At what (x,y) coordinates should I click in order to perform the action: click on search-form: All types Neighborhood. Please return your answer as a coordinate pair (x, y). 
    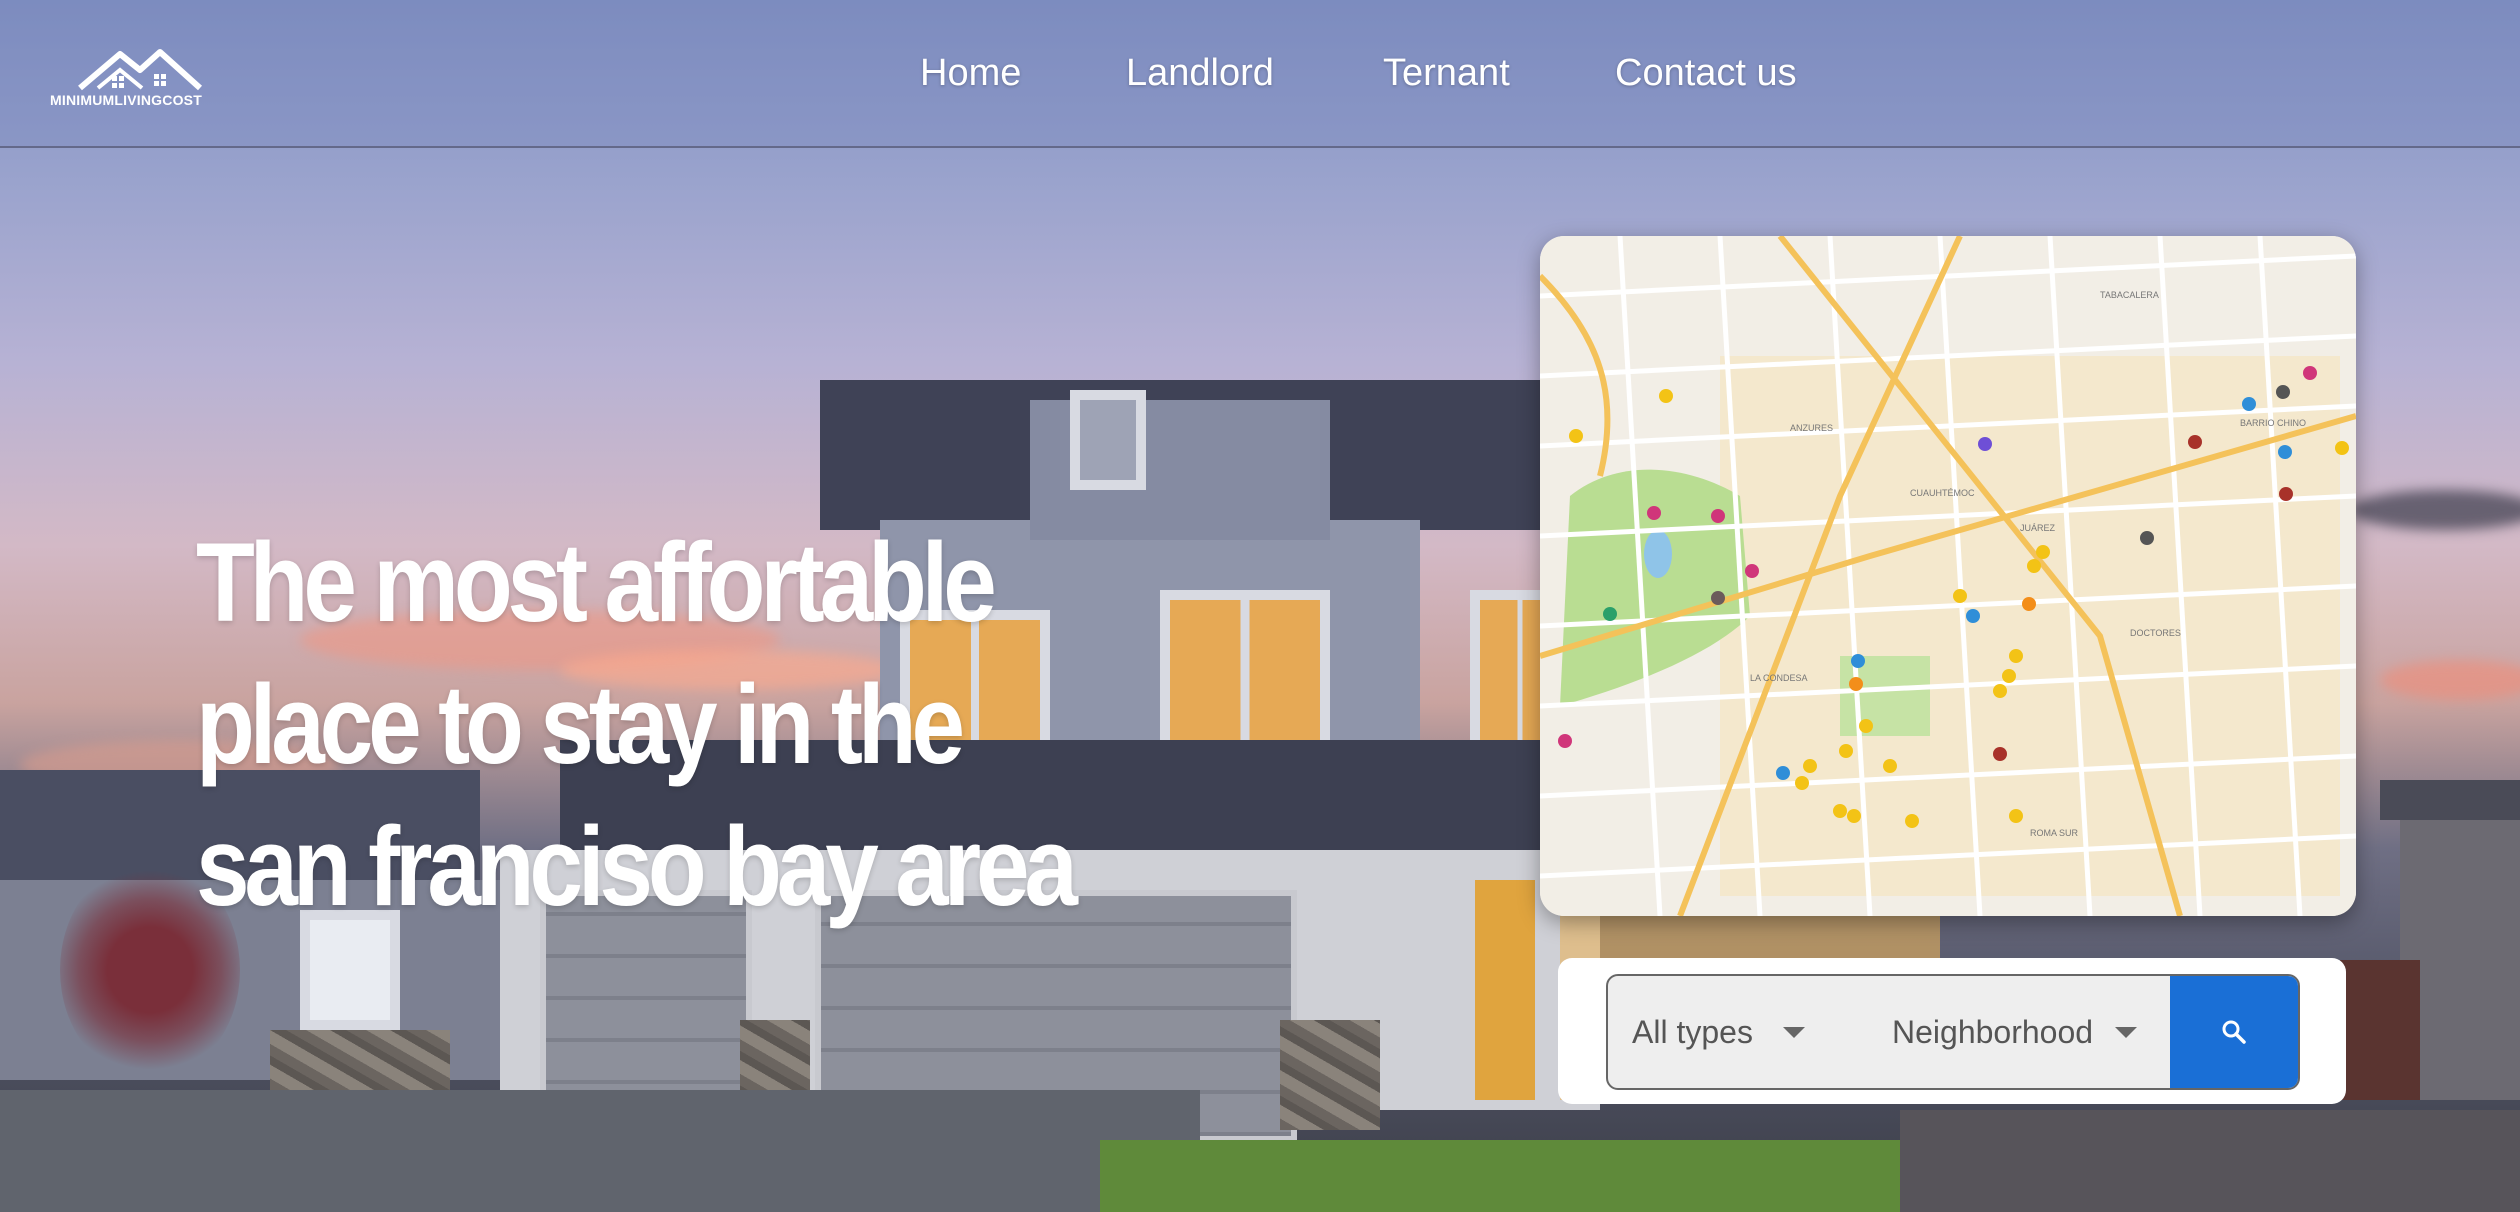
    Looking at the image, I should click on (1953, 1032).